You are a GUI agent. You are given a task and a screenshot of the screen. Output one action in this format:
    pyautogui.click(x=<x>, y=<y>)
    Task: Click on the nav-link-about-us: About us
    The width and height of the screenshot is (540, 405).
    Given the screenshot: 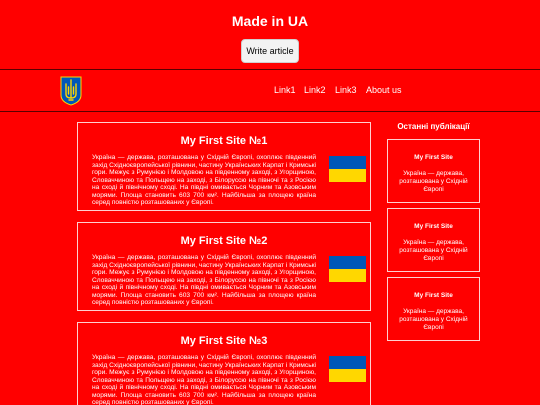 What is the action you would take?
    pyautogui.click(x=384, y=90)
    